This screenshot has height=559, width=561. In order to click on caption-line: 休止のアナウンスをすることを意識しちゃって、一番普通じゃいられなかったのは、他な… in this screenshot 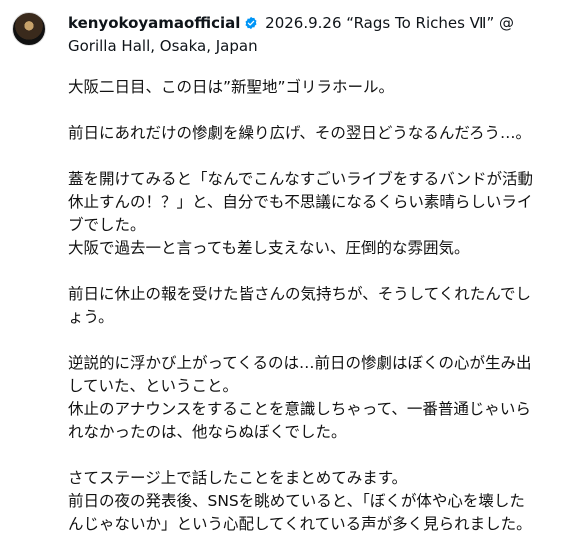, I will do `click(299, 420)`.